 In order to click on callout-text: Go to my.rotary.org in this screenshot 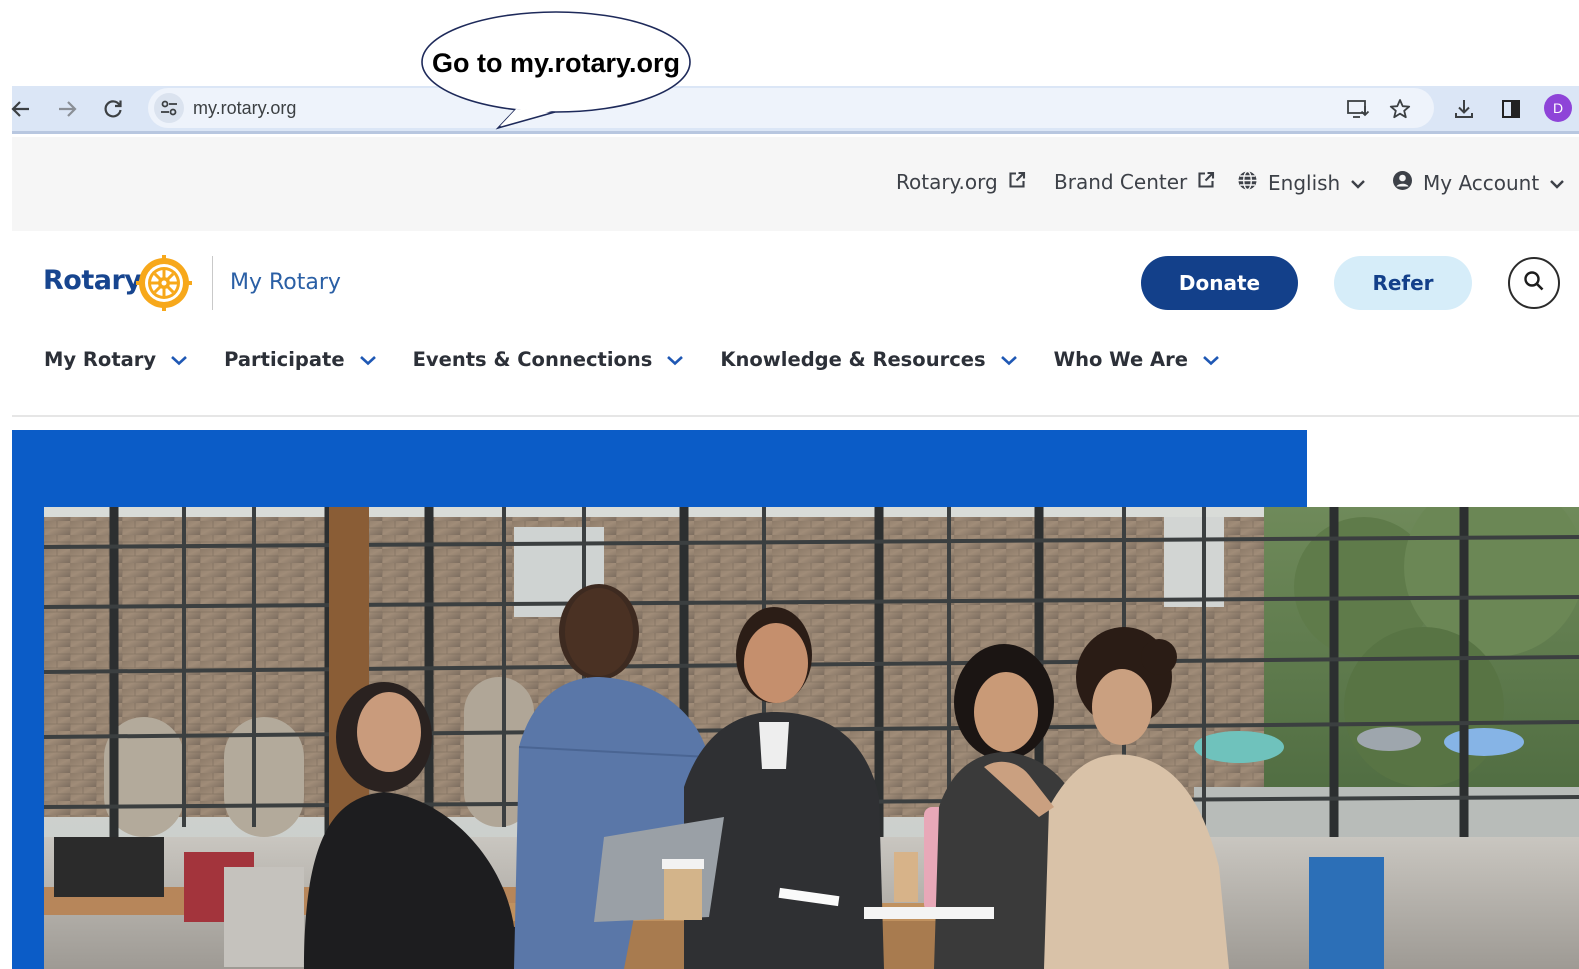, I will do `click(556, 63)`.